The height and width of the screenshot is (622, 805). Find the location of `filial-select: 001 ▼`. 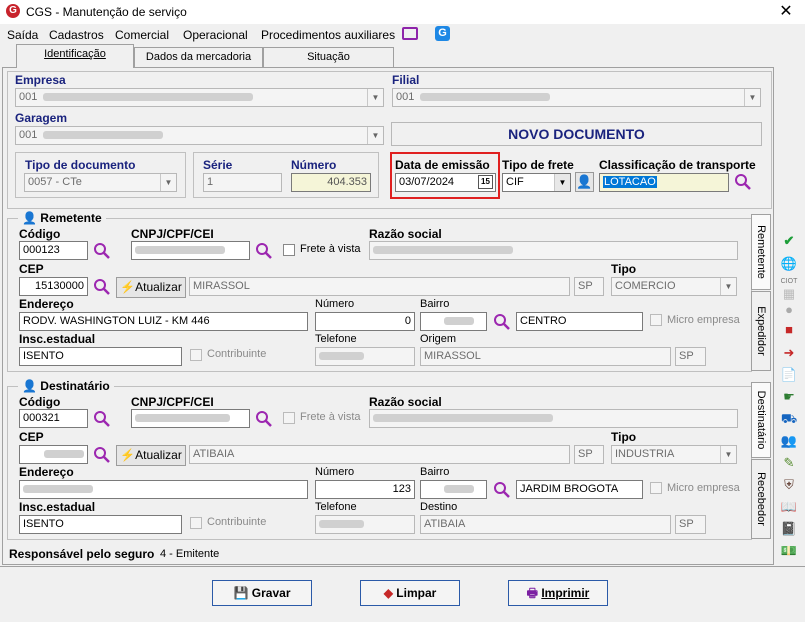

filial-select: 001 ▼ is located at coordinates (576, 97).